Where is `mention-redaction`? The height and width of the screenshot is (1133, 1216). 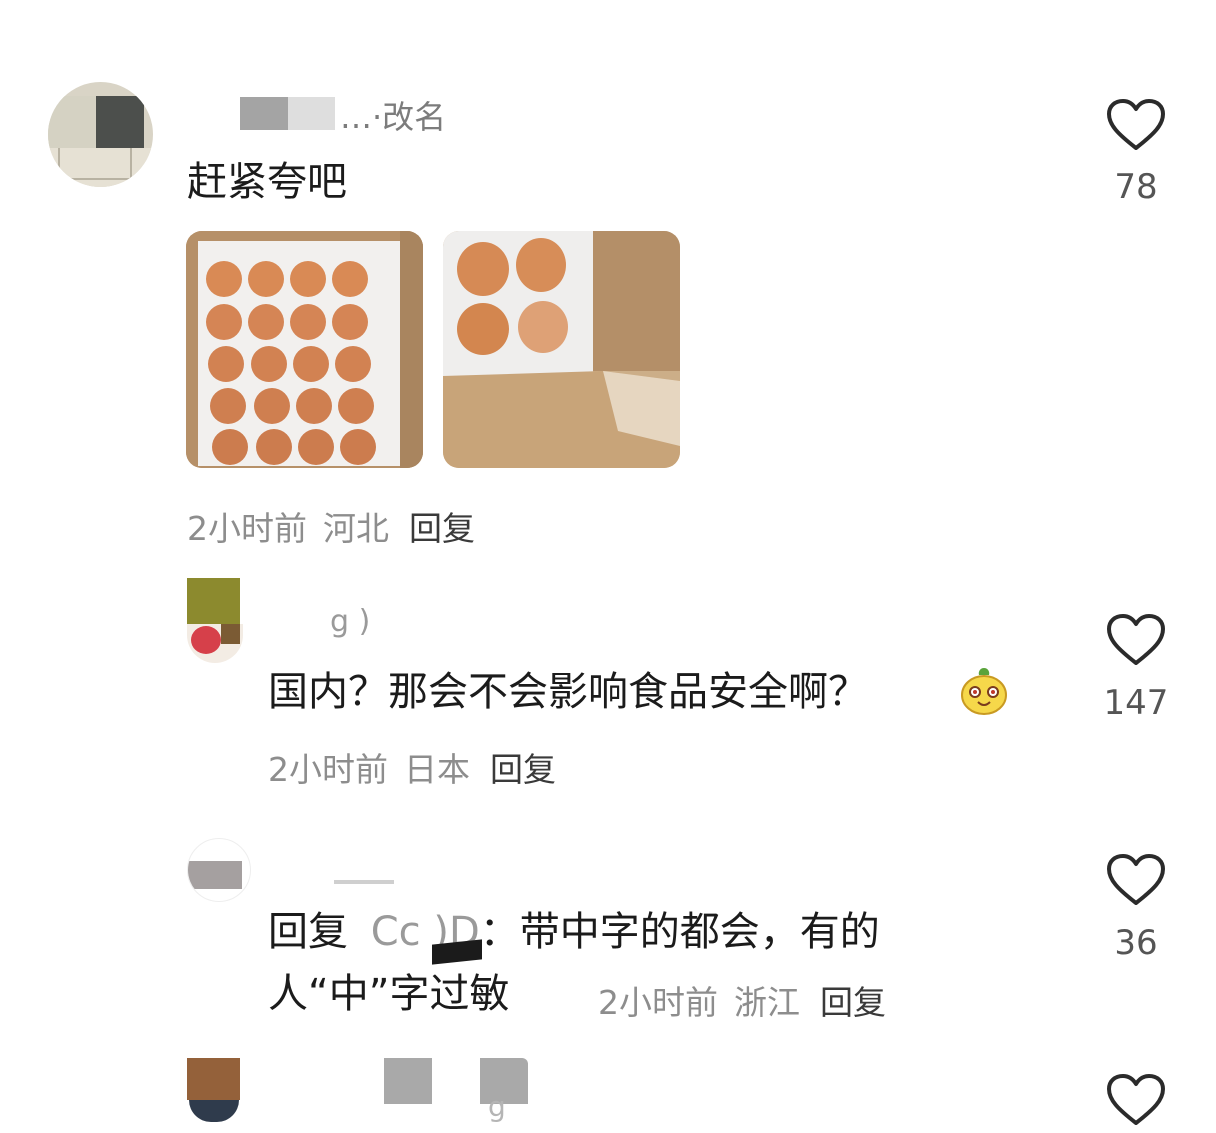 mention-redaction is located at coordinates (457, 952).